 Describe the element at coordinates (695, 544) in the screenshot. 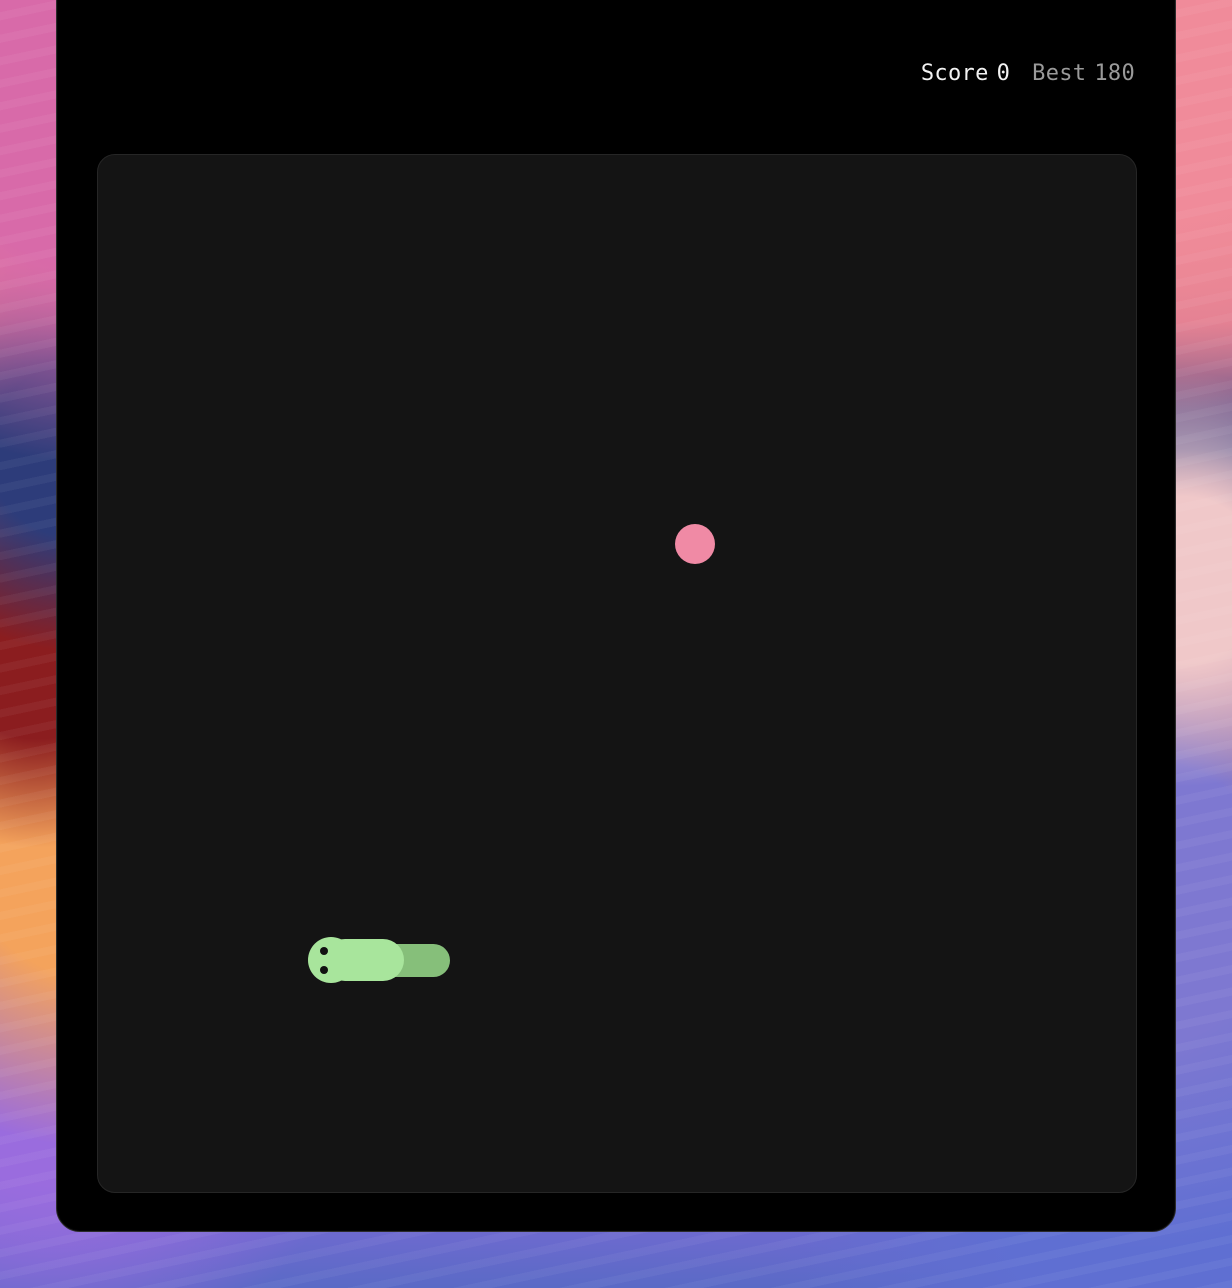

I see `food-dot-icon` at that location.